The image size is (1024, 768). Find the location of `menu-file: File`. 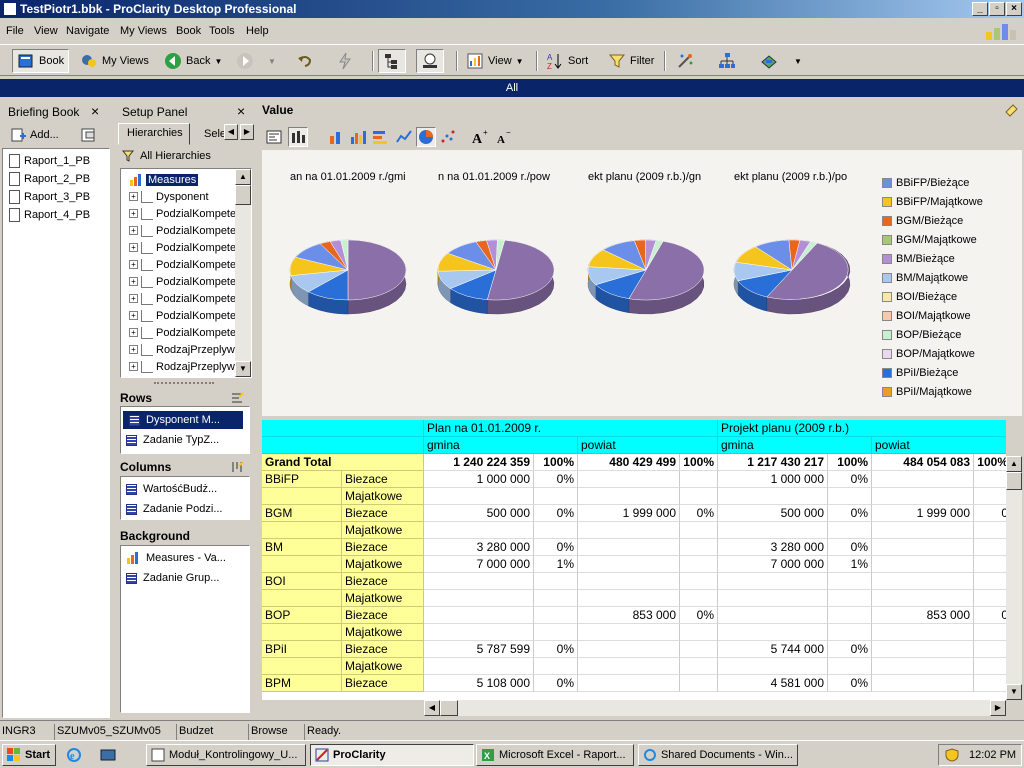

menu-file: File is located at coordinates (15, 31).